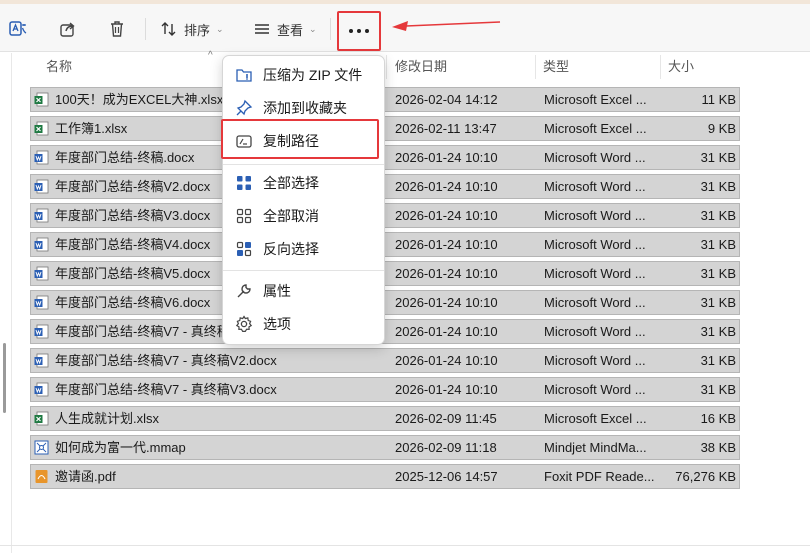 The width and height of the screenshot is (810, 560). I want to click on file-modified: 2026-02-09 11:45, so click(446, 418).